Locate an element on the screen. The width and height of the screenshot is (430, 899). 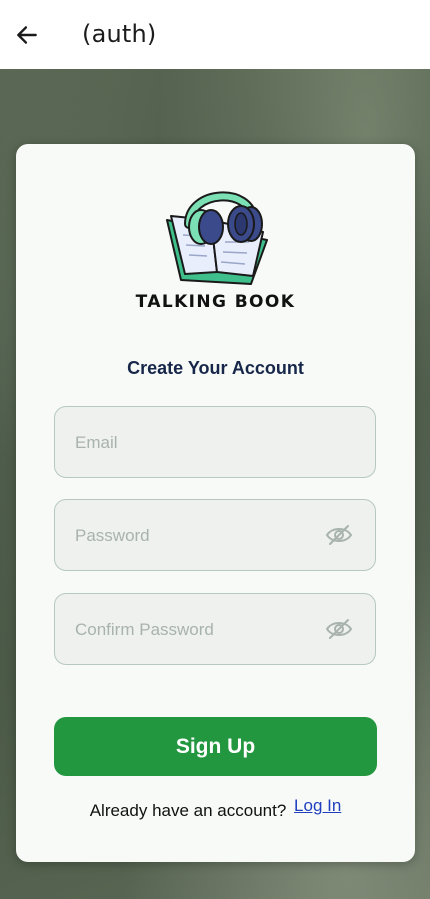
email-field is located at coordinates (195, 443).